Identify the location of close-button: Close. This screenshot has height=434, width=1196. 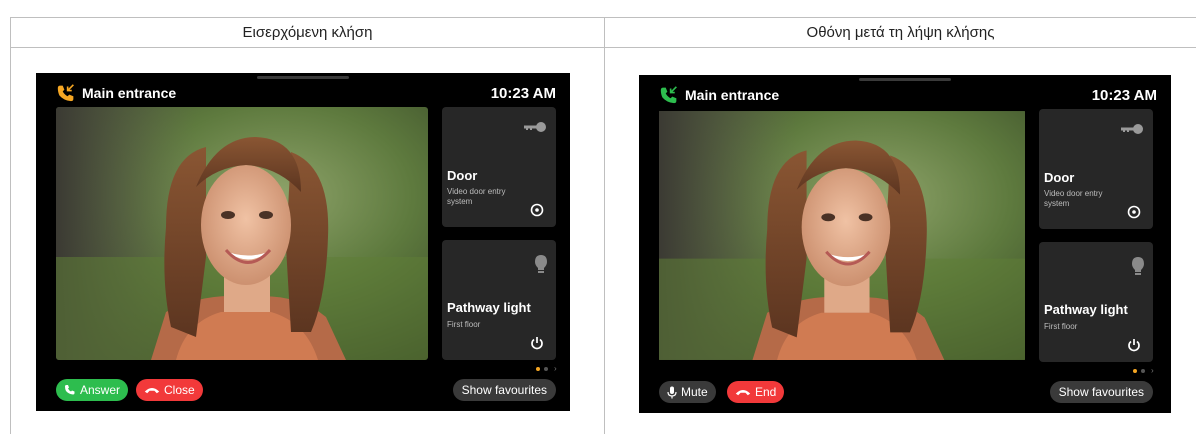
(169, 390).